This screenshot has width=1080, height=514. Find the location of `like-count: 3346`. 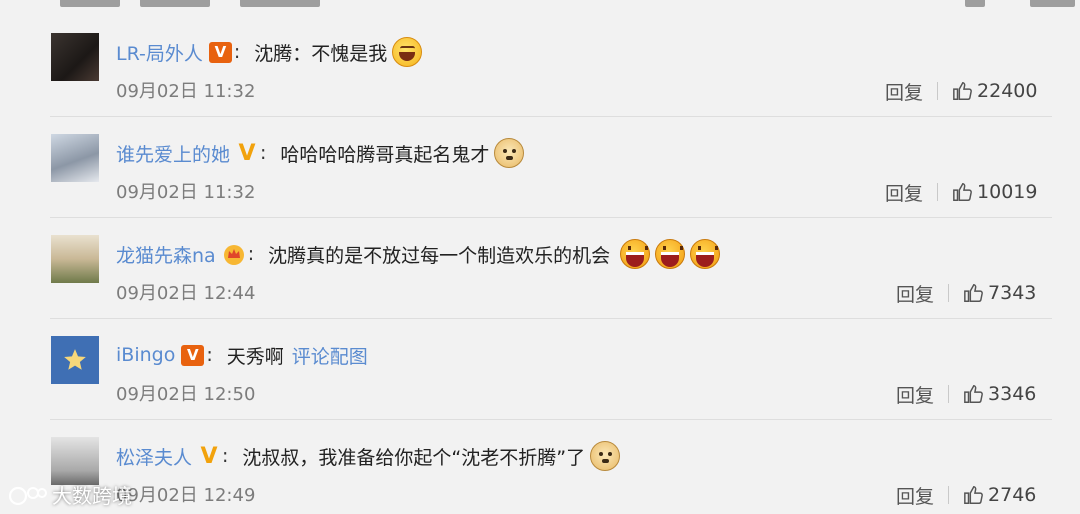

like-count: 3346 is located at coordinates (1012, 394).